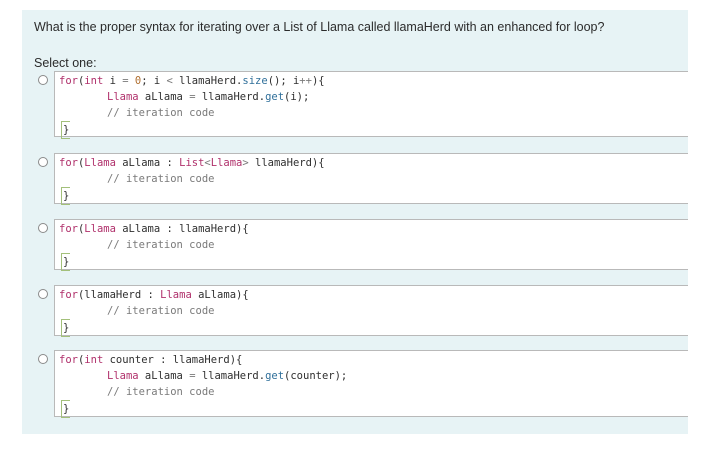  Describe the element at coordinates (182, 229) in the screenshot. I see `code-token: aLlama : llamaHerd){` at that location.